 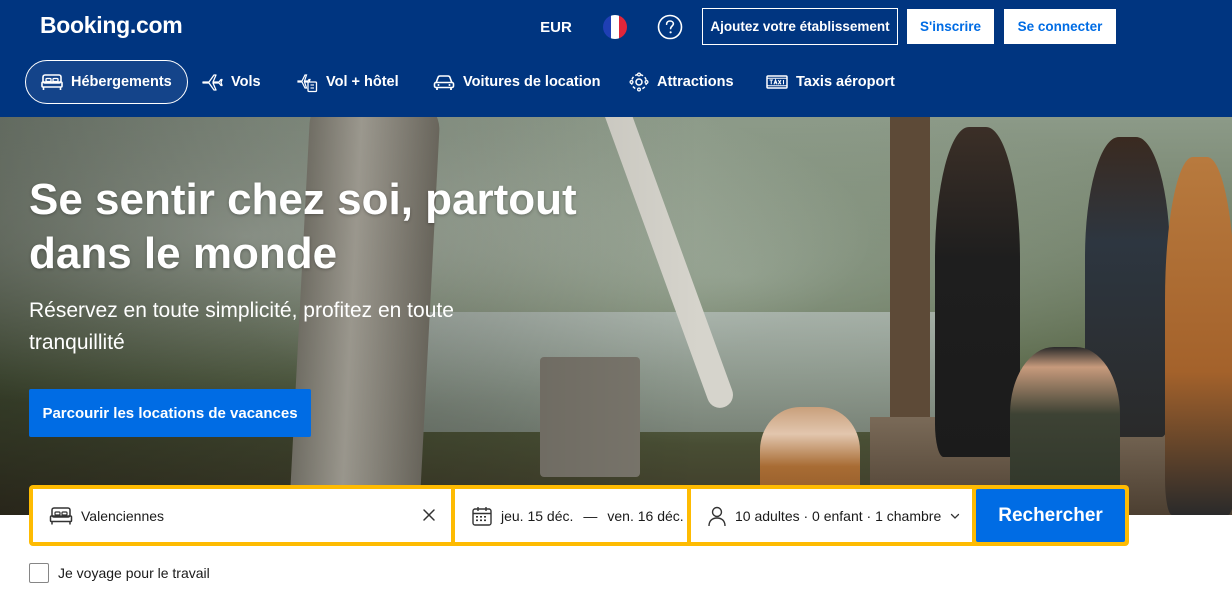 What do you see at coordinates (121, 82) in the screenshot?
I see `nav-tab-label: Hébergements` at bounding box center [121, 82].